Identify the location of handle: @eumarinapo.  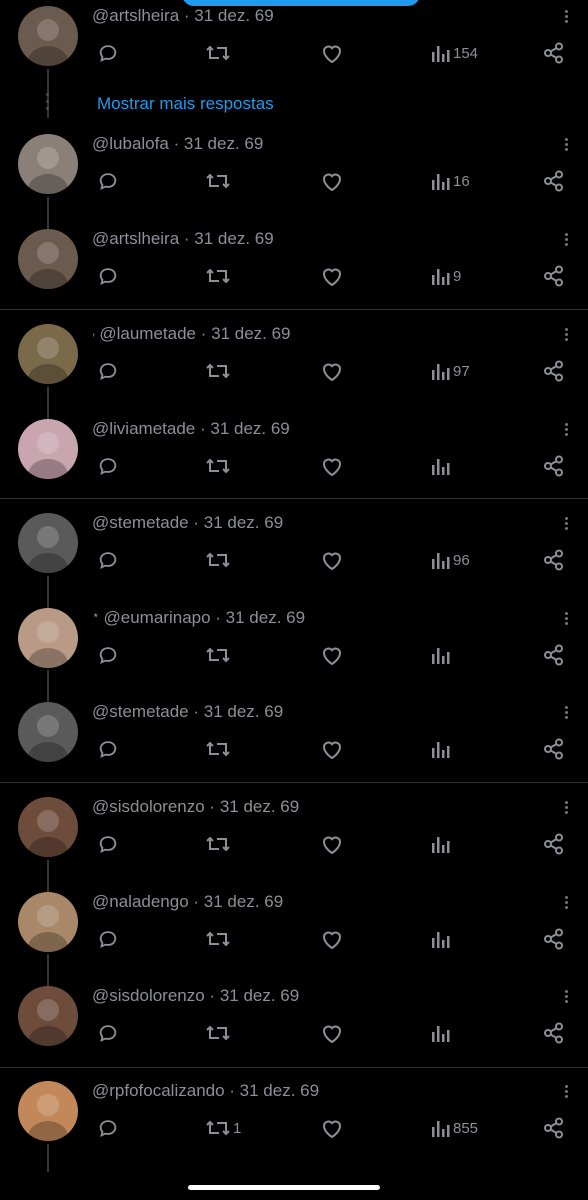
(157, 617).